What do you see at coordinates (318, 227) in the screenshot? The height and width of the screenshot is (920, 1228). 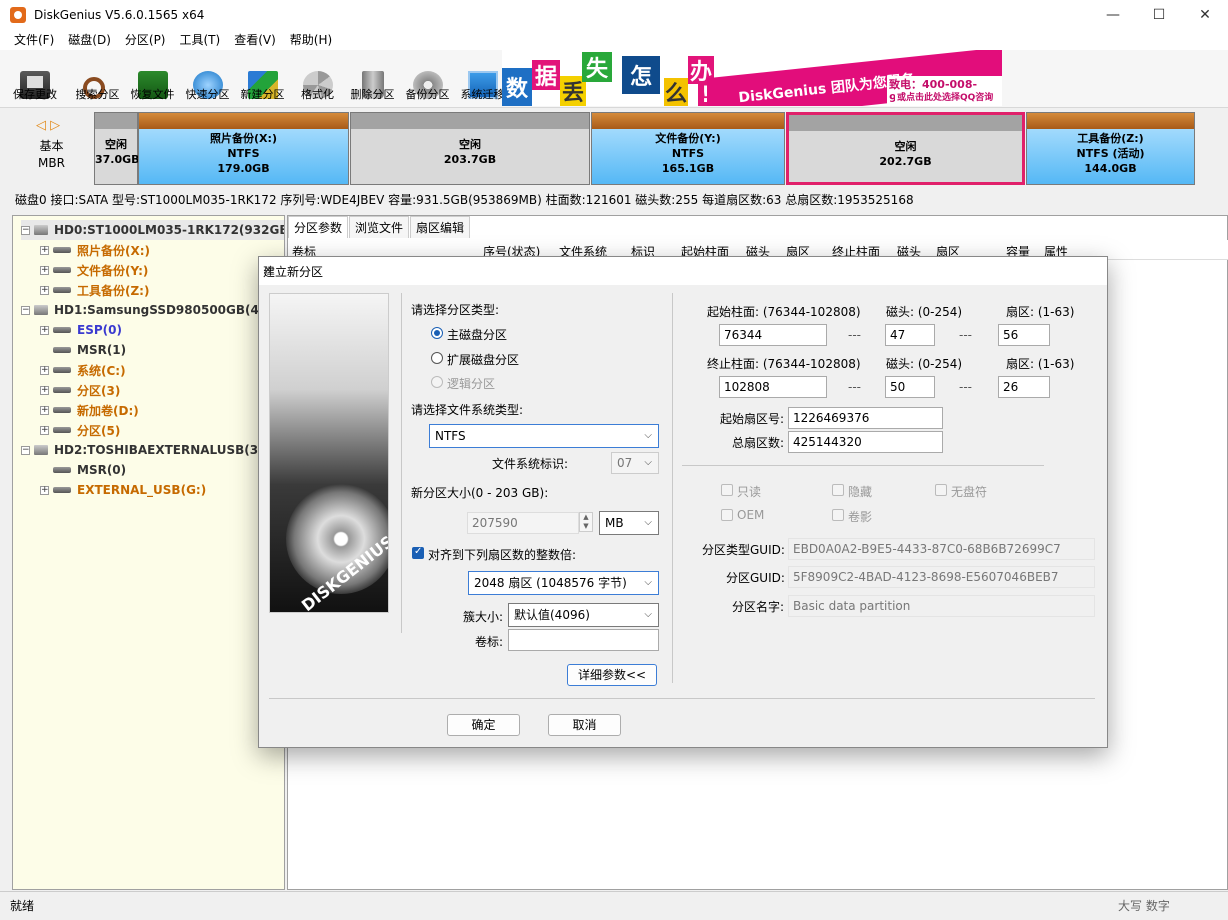 I see `tab-partition-params: 分区参数` at bounding box center [318, 227].